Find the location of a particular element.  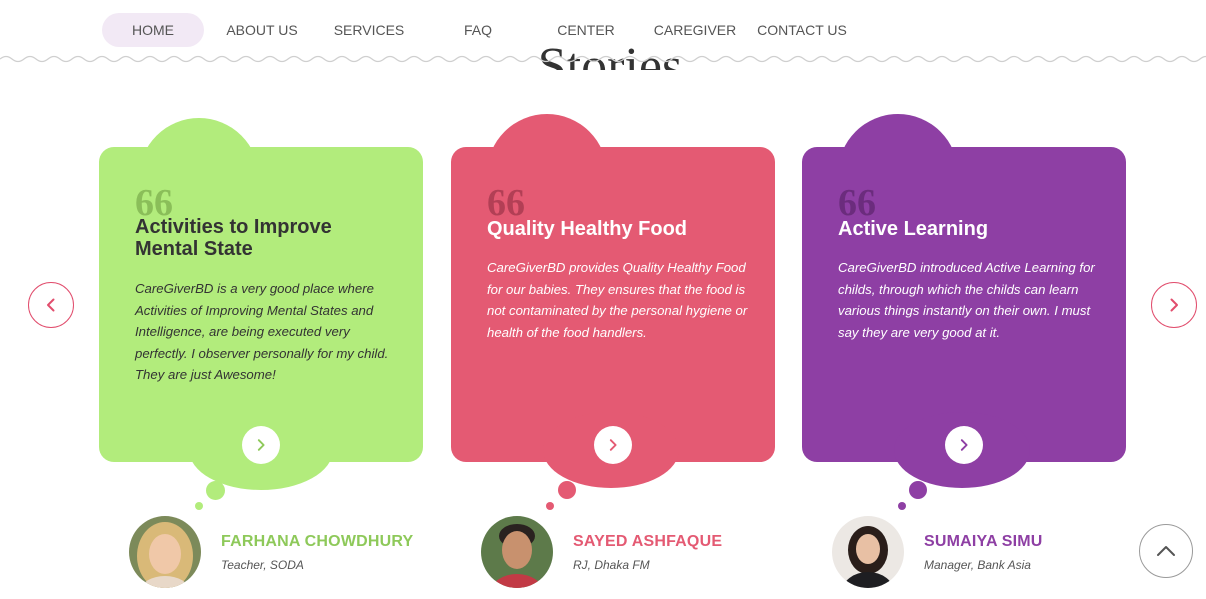

author-role: RJ, Dhaka FM is located at coordinates (611, 565).